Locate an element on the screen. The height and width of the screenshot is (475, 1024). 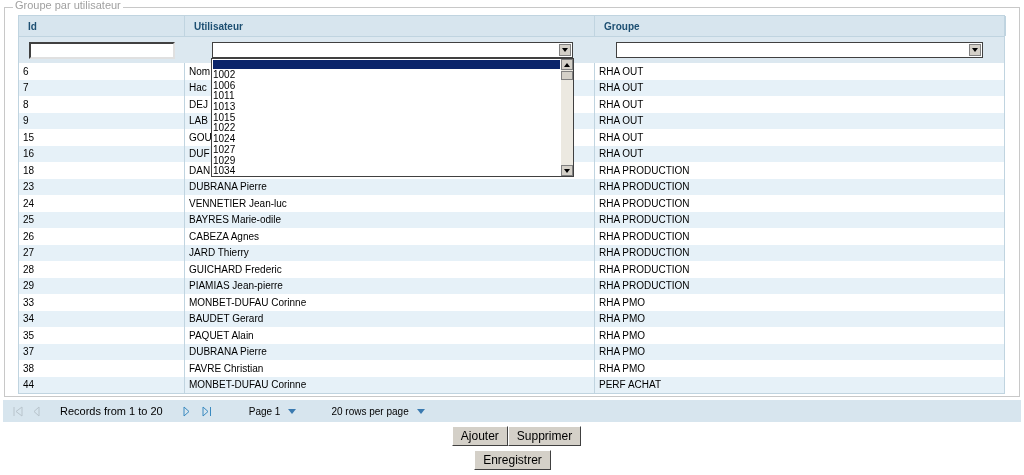
action-button: Ajouter is located at coordinates (479, 436).